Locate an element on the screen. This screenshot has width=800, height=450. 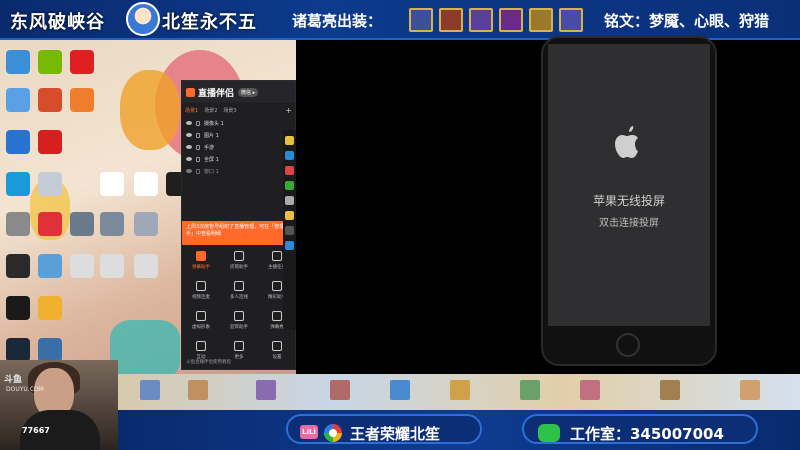
tool-button: 虚拟形象 is located at coordinates (201, 322).